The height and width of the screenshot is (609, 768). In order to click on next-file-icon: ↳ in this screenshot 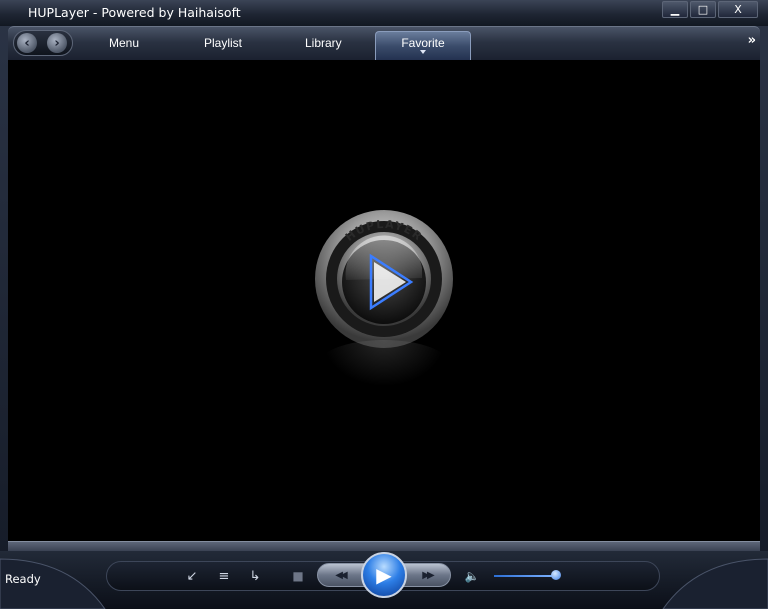, I will do `click(255, 576)`.